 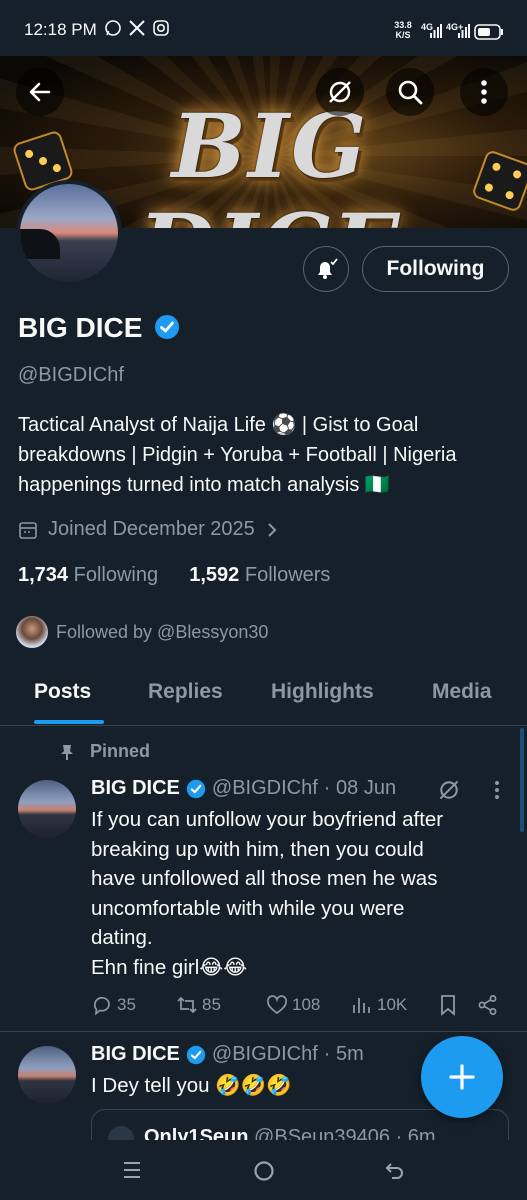 I want to click on grok-button, so click(x=340, y=92).